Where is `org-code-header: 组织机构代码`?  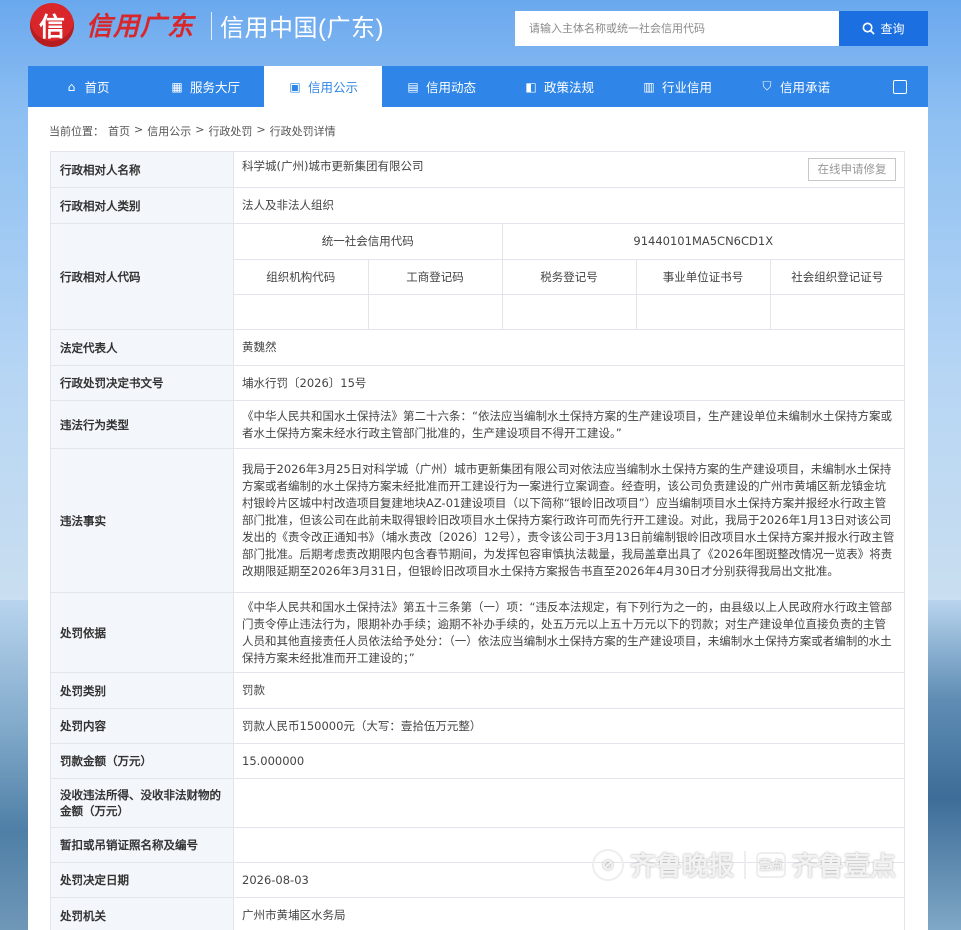
org-code-header: 组织机构代码 is located at coordinates (301, 276).